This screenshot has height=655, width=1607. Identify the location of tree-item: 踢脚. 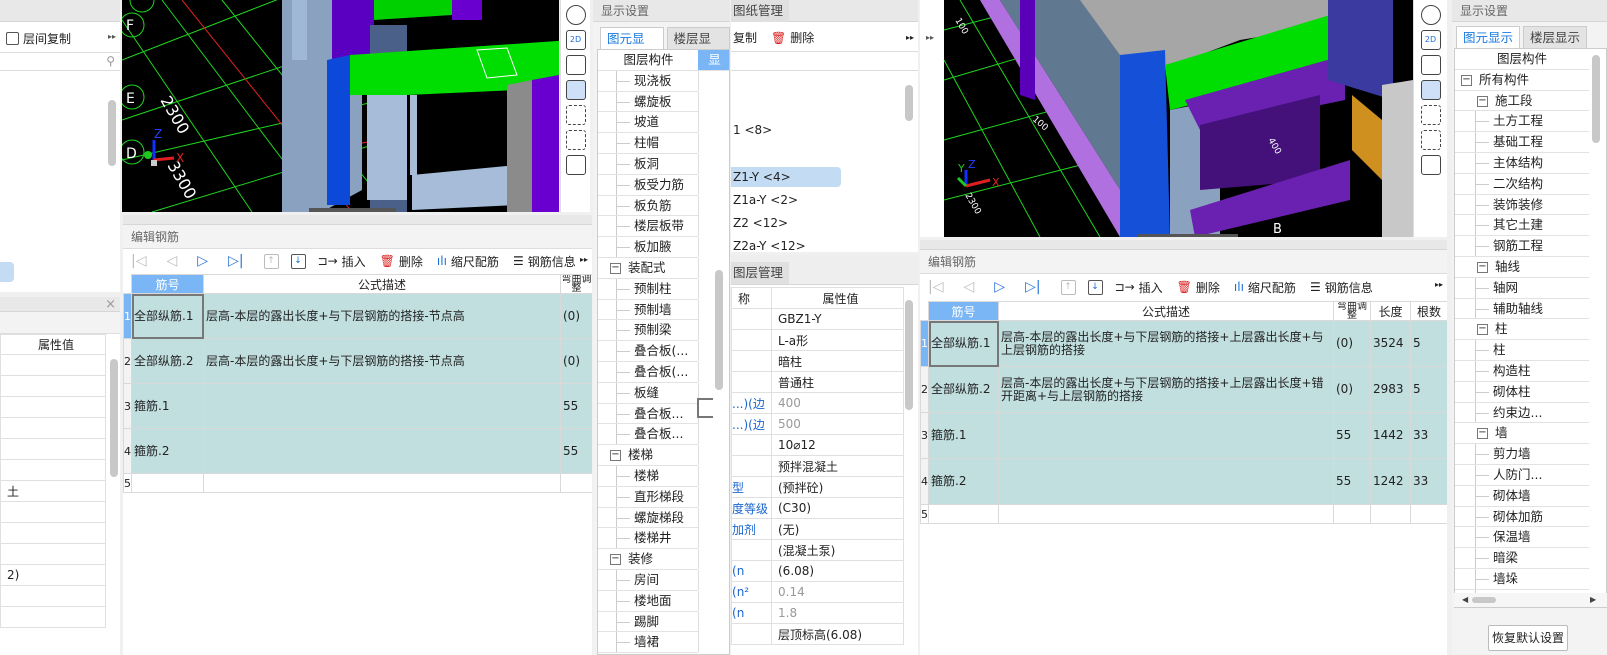
(648, 622).